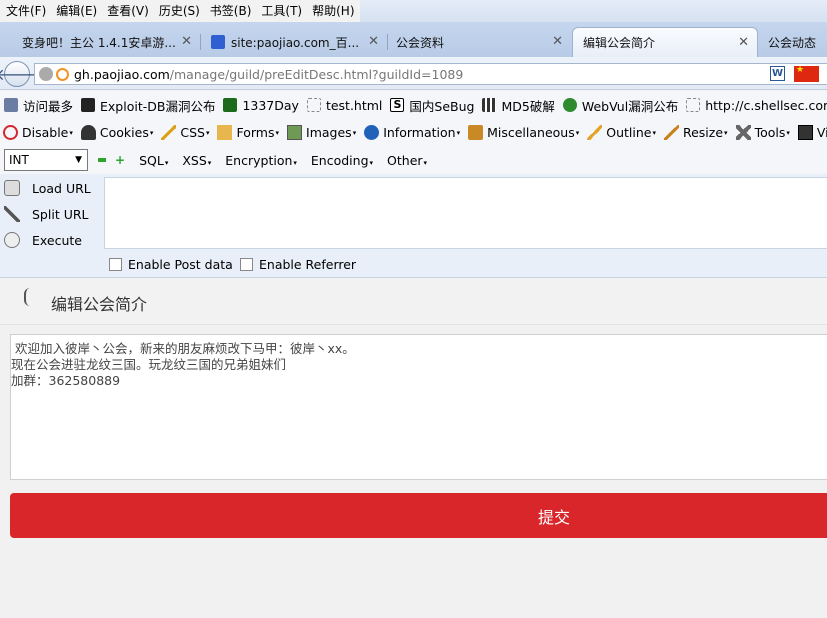 The height and width of the screenshot is (618, 827). What do you see at coordinates (27, 11) in the screenshot?
I see `menu-file: 文件(F)` at bounding box center [27, 11].